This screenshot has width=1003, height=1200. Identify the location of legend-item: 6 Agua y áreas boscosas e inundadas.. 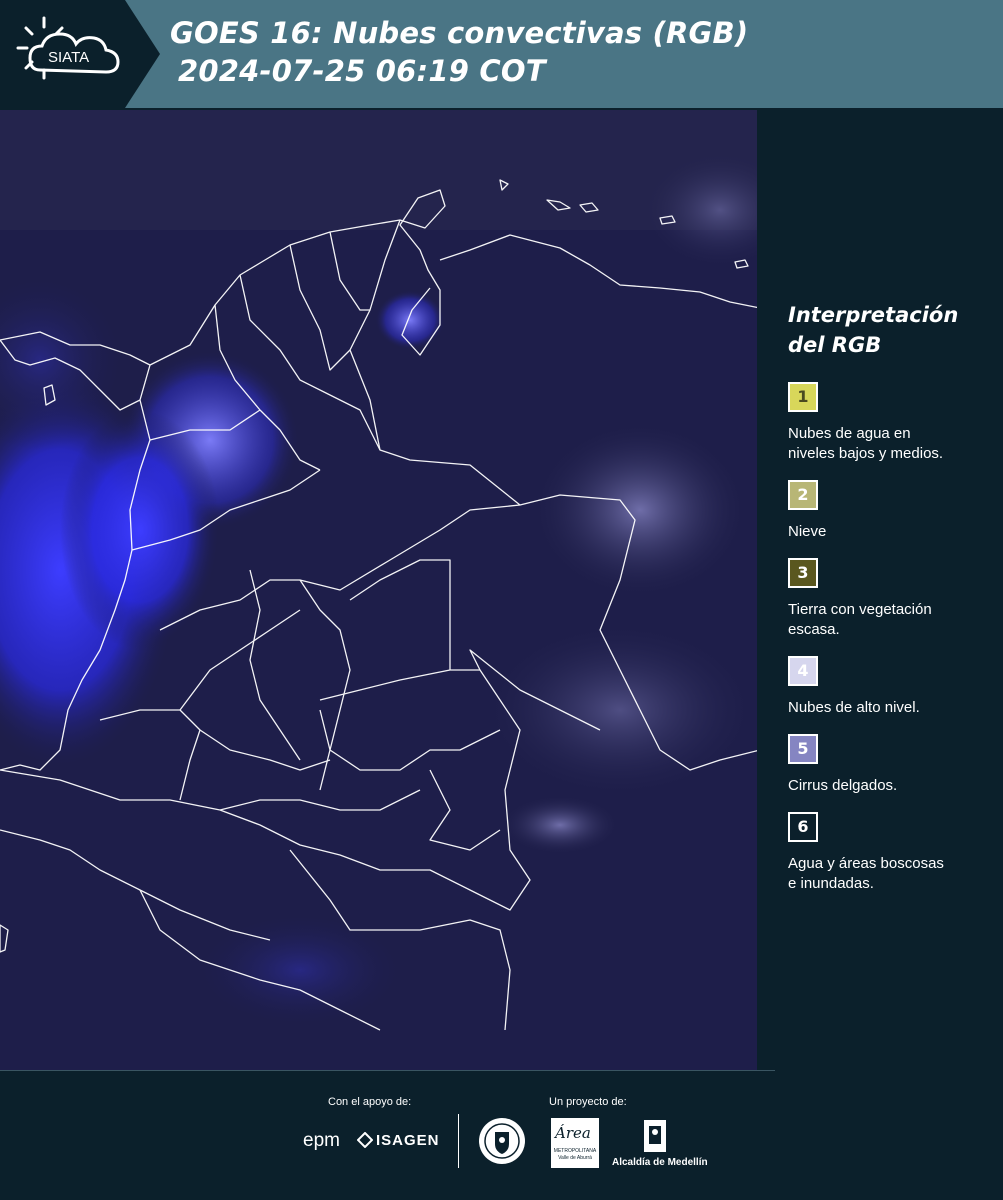
(890, 853).